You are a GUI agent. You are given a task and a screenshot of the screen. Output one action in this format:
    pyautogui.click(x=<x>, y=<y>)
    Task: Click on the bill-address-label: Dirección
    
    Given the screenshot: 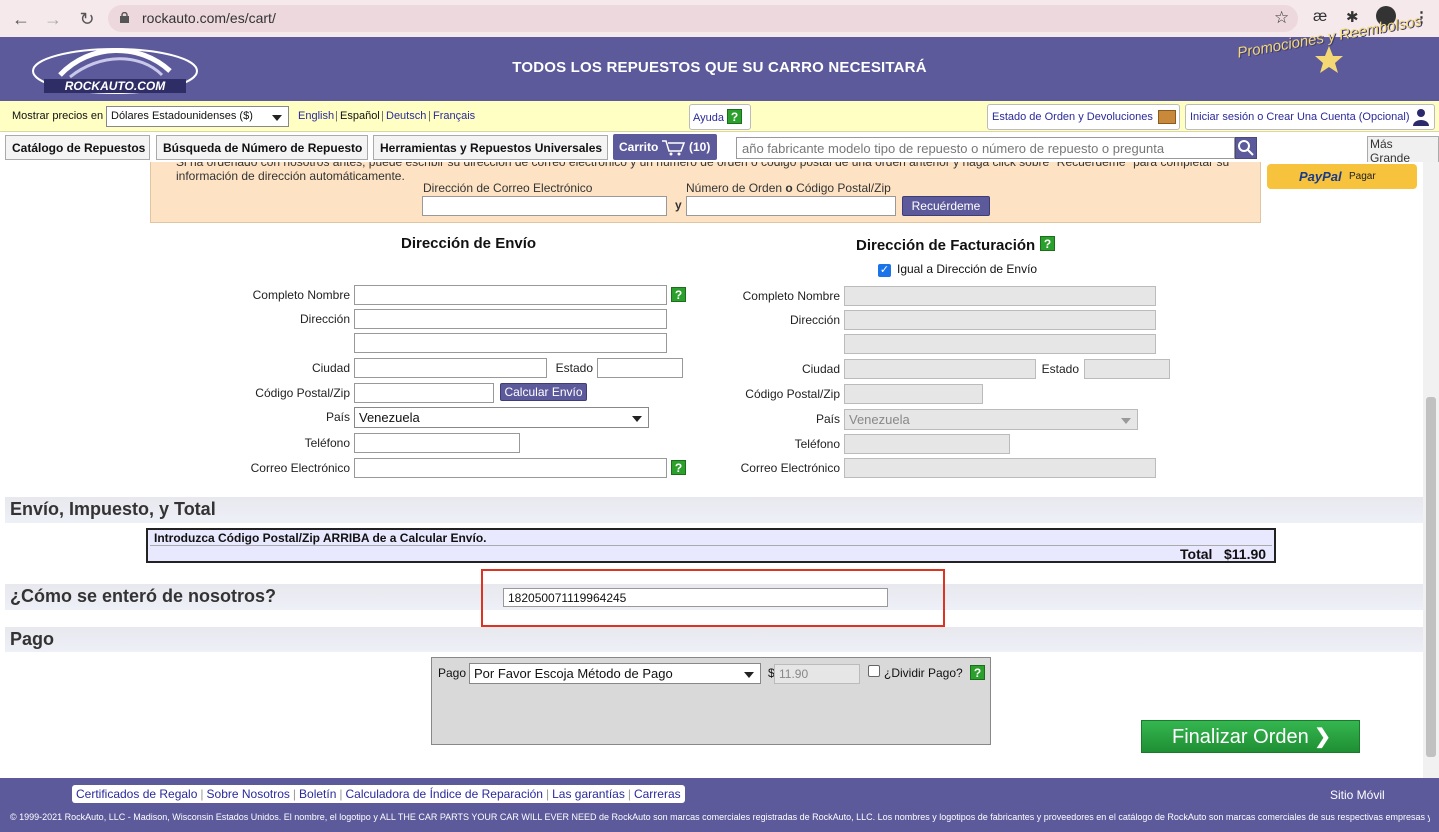 What is the action you would take?
    pyautogui.click(x=814, y=320)
    